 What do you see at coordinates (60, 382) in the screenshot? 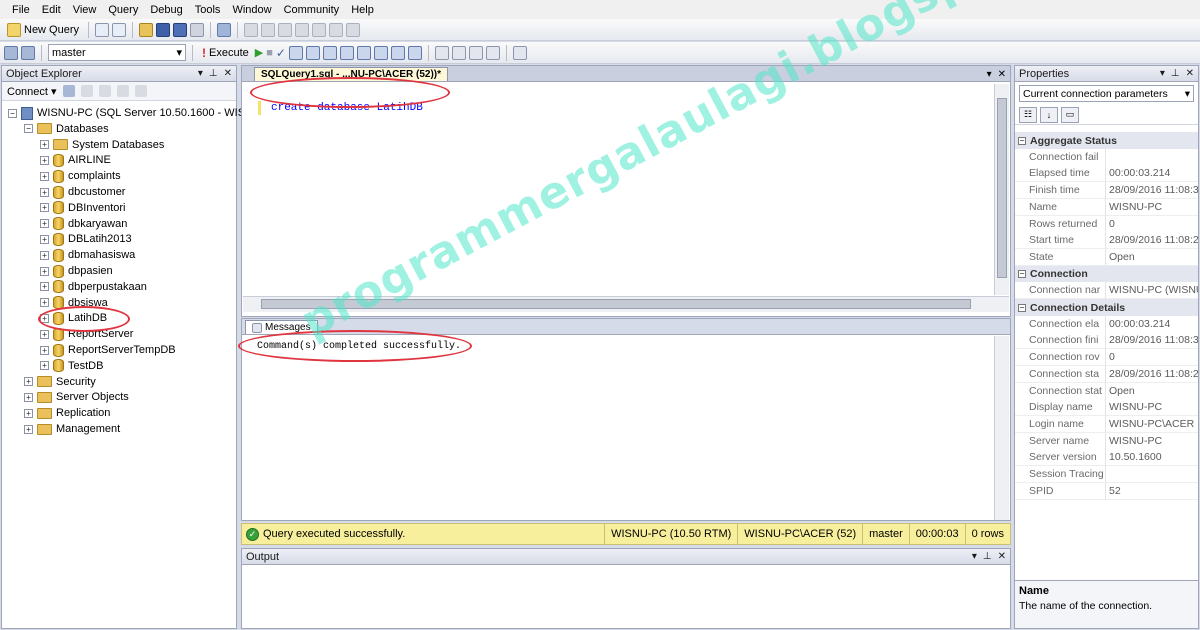
I see `tree-node-folder: + Security` at bounding box center [60, 382].